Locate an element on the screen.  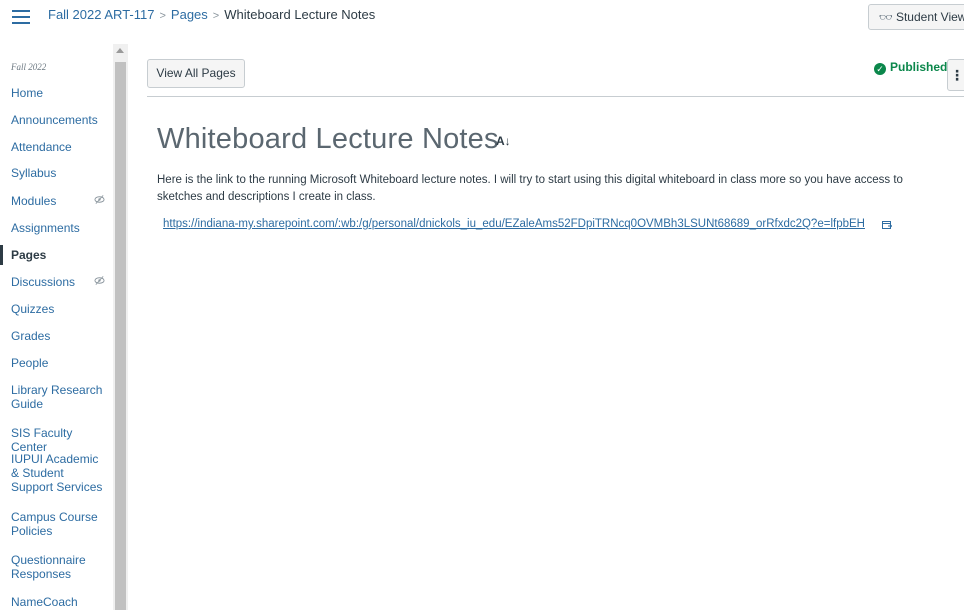
view-all-pages-button: View All Pages is located at coordinates (196, 73).